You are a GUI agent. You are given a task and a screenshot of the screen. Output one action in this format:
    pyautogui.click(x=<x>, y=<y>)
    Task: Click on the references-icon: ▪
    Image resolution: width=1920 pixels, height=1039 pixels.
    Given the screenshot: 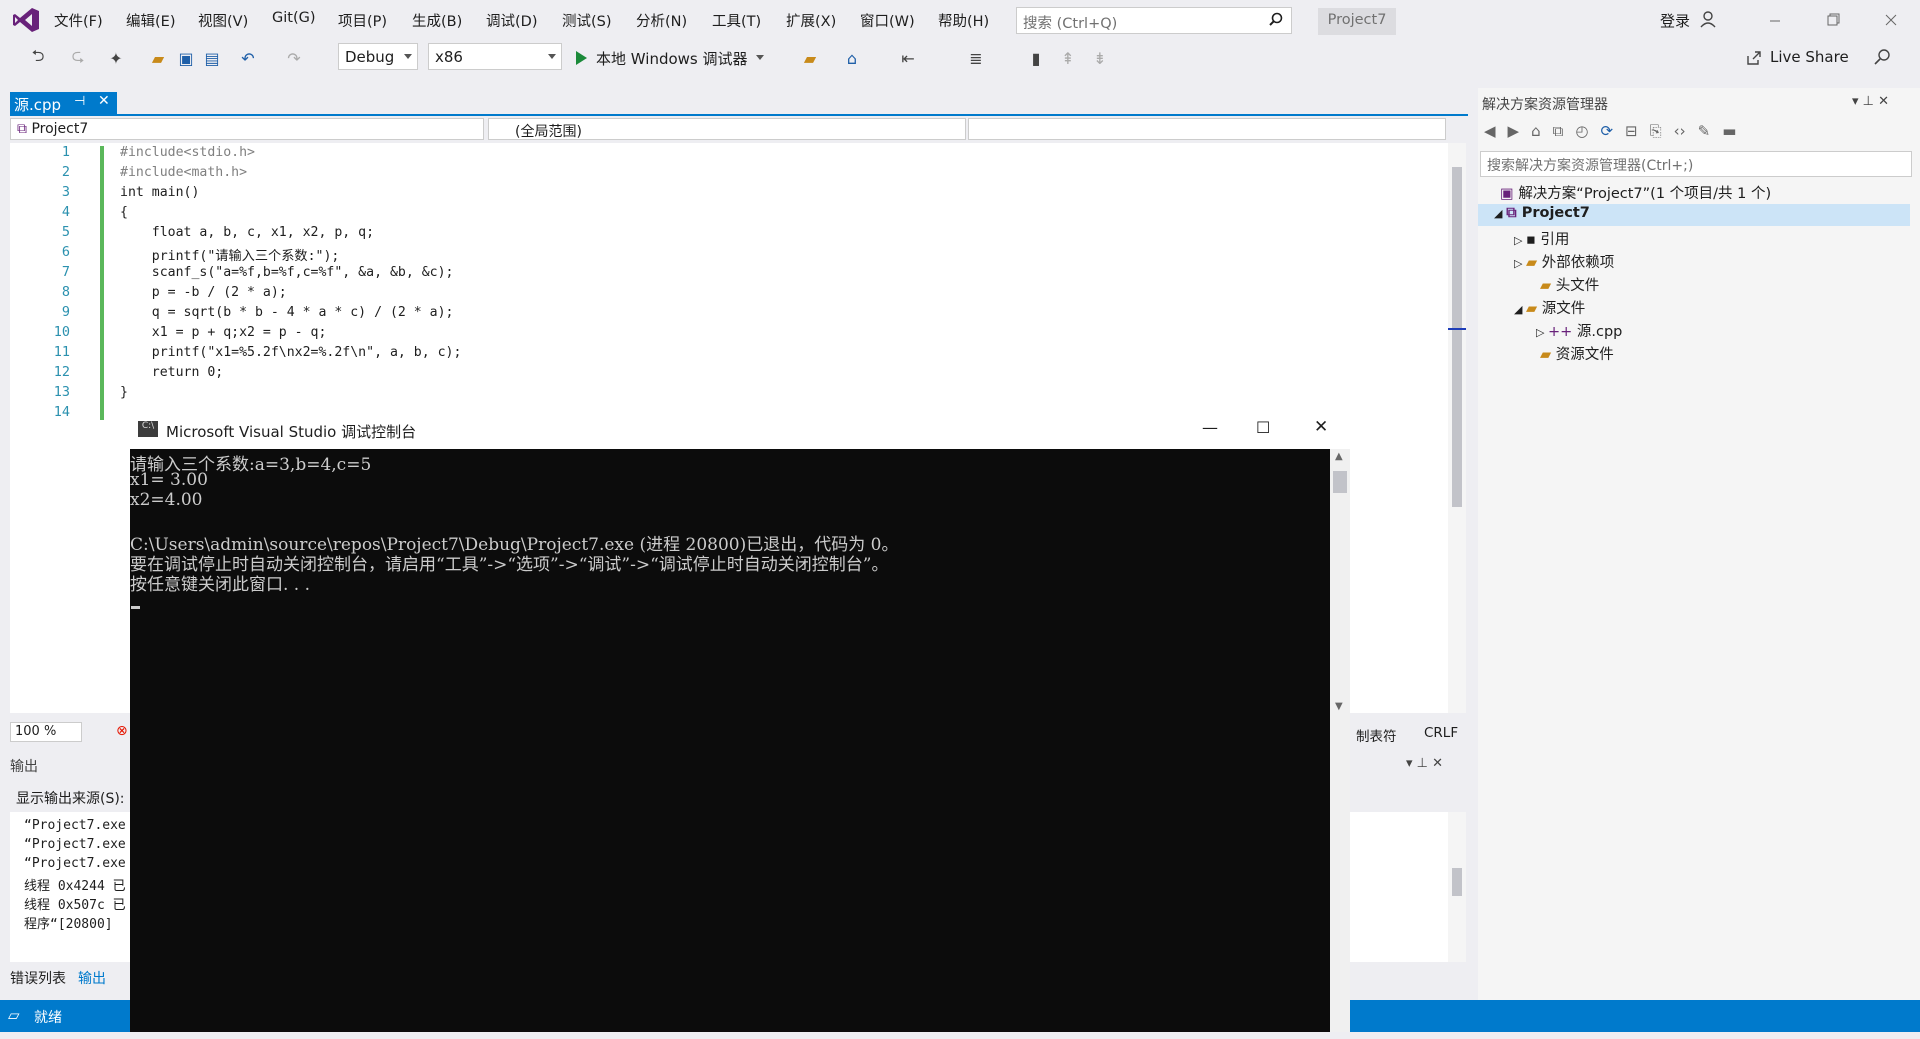 What is the action you would take?
    pyautogui.click(x=1533, y=240)
    